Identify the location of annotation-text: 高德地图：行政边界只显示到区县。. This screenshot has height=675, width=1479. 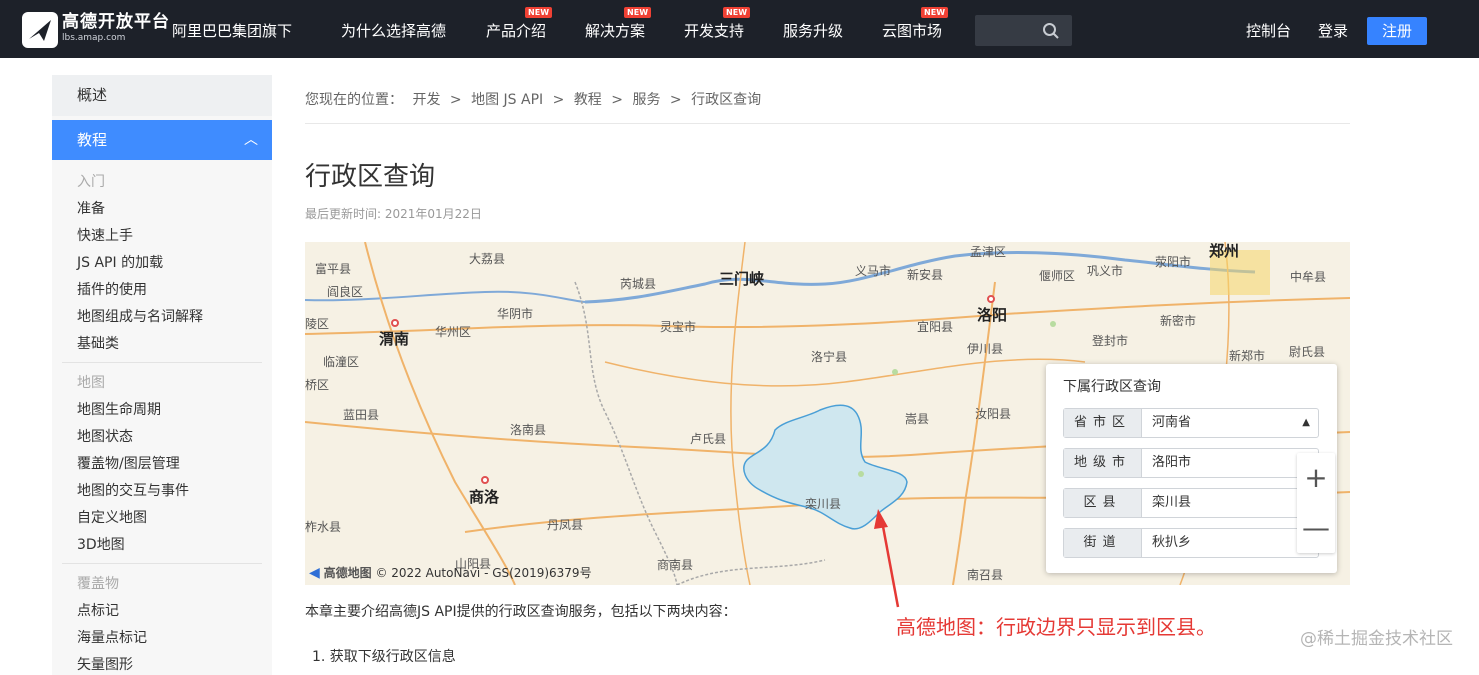
(1056, 627).